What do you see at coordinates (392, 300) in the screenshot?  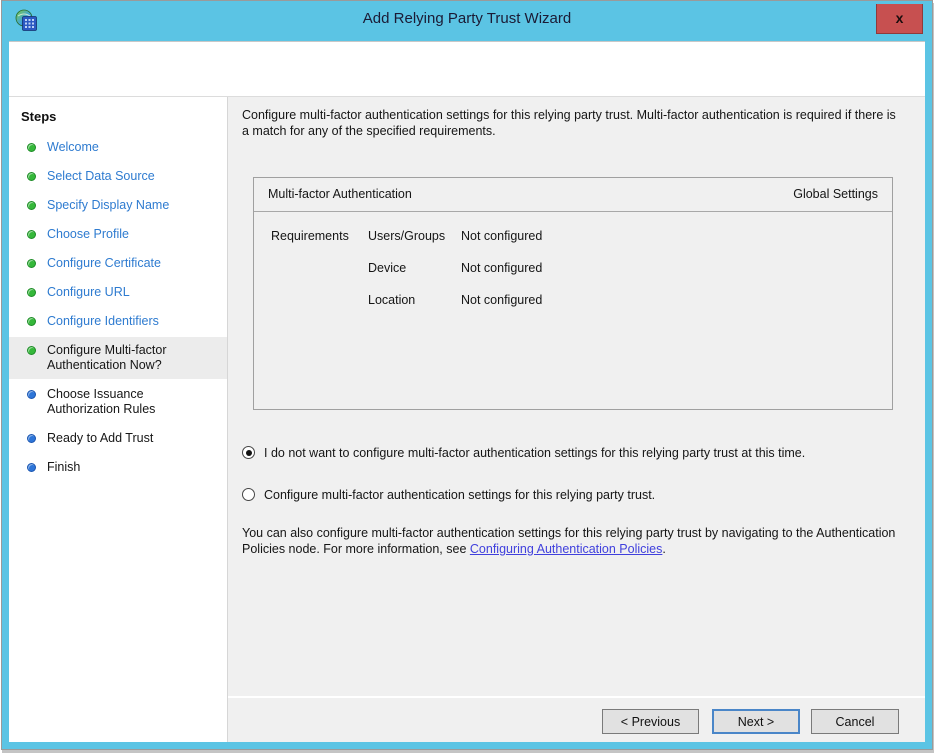 I see `location-label: Location` at bounding box center [392, 300].